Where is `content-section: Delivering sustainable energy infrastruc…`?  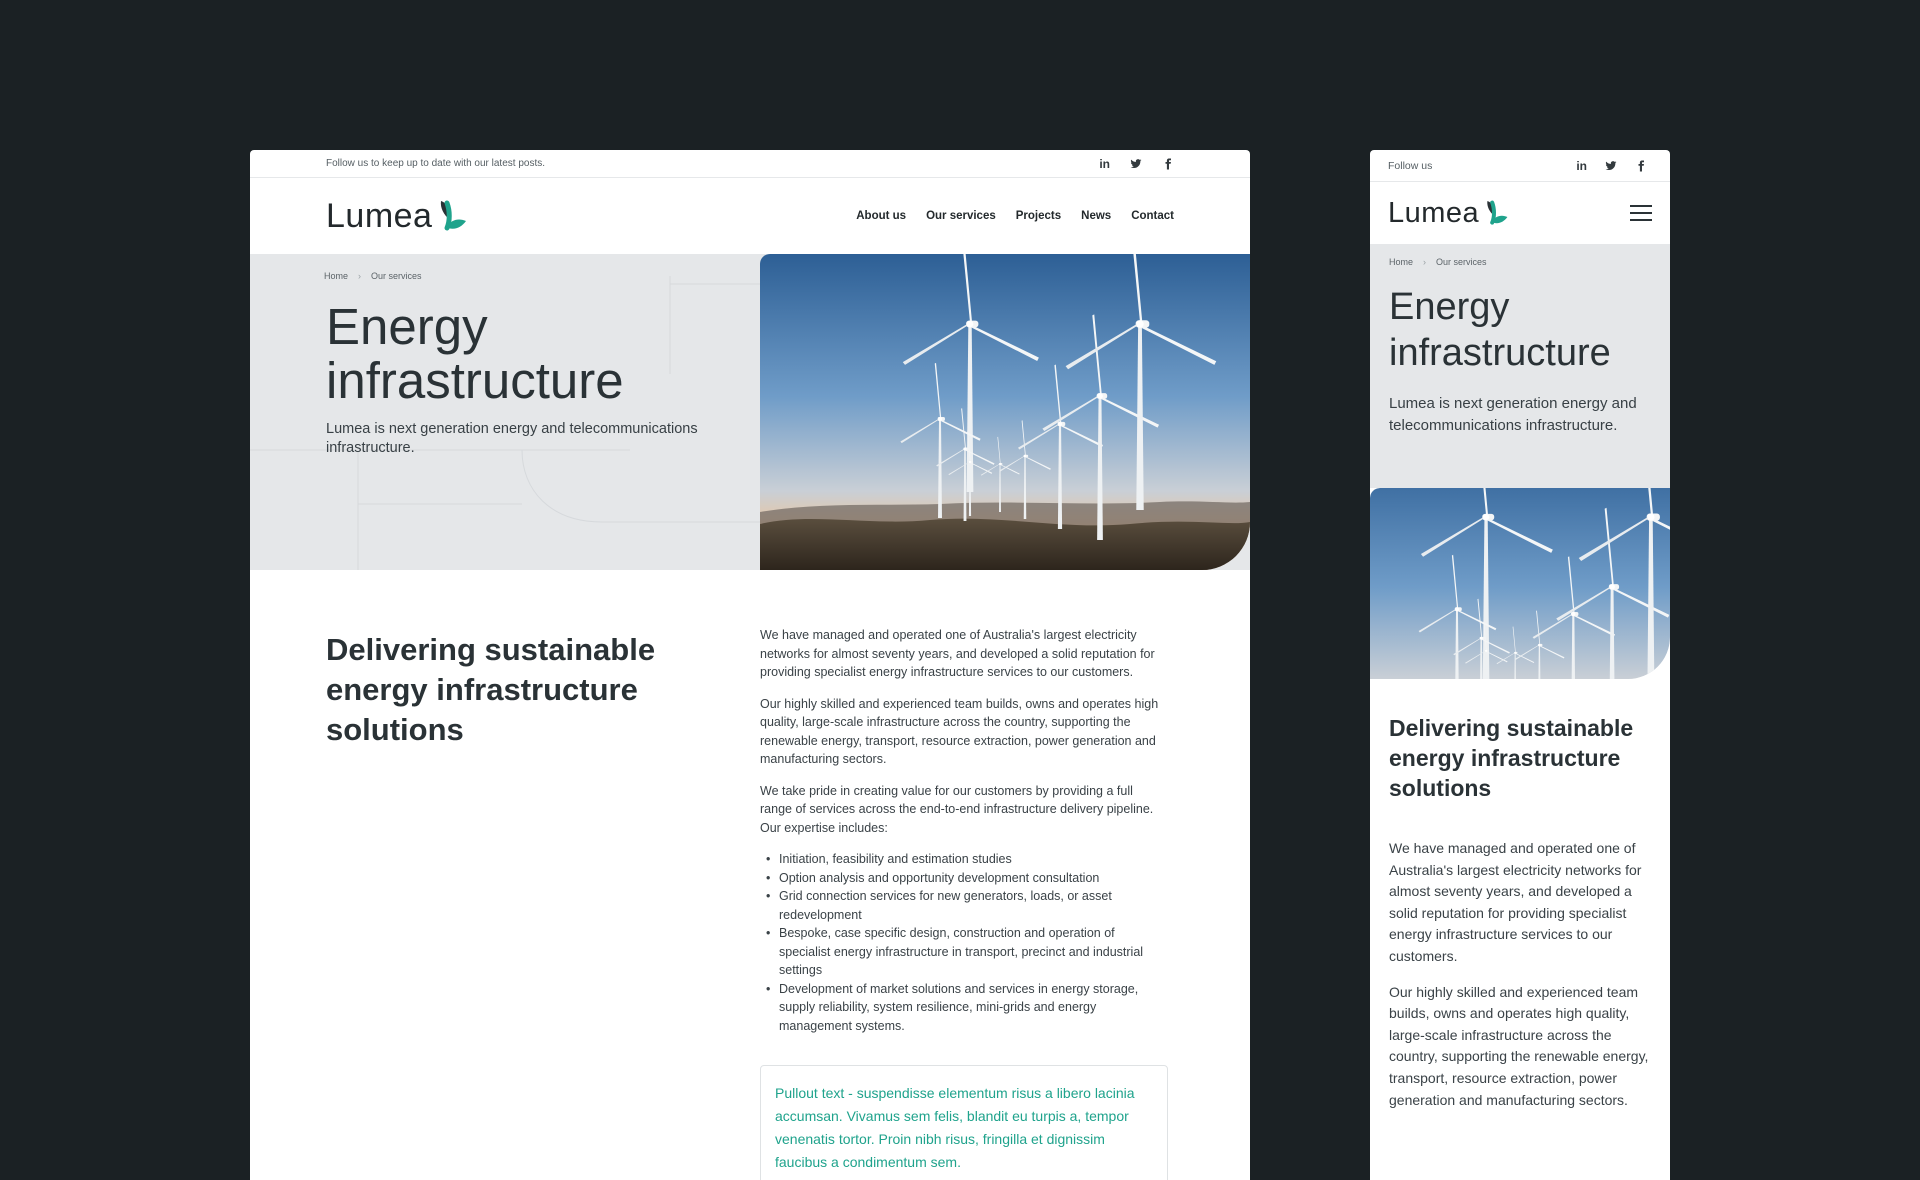 content-section: Delivering sustainable energy infrastruc… is located at coordinates (1520, 895).